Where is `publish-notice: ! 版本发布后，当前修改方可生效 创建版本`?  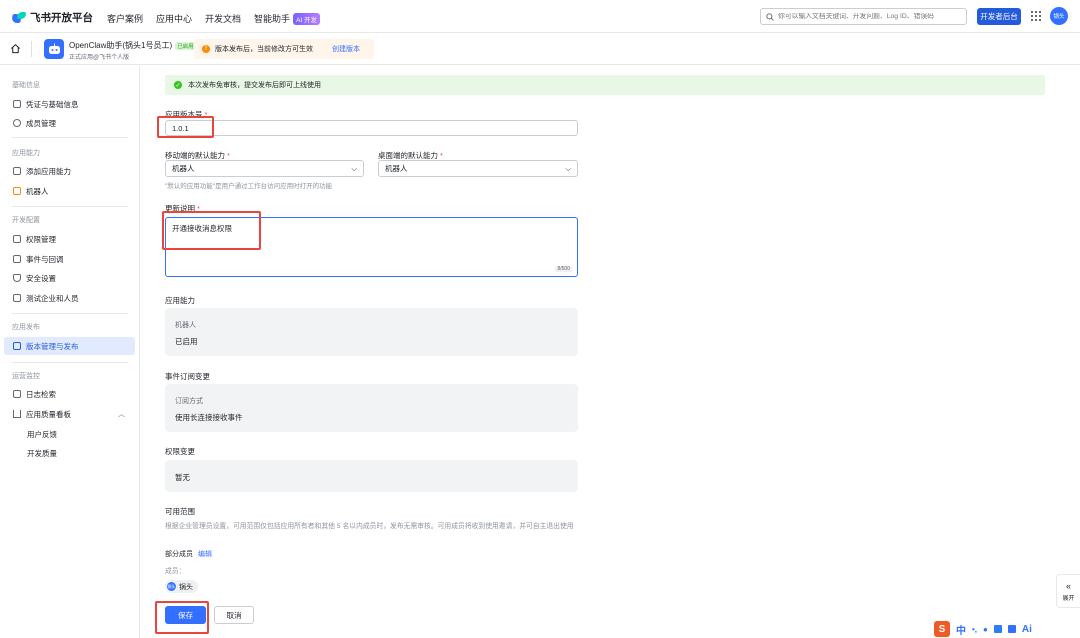 publish-notice: ! 版本发布后，当前修改方可生效 创建版本 is located at coordinates (284, 49).